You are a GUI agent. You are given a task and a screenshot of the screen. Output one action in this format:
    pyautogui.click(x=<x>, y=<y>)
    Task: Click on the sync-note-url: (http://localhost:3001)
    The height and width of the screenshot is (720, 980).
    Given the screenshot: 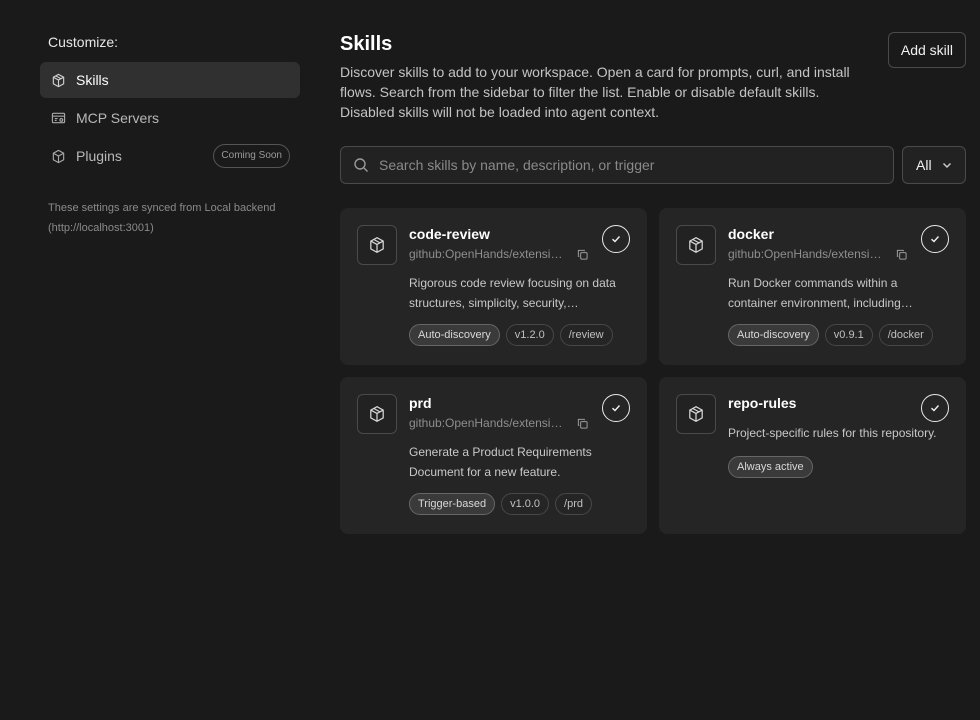 What is the action you would take?
    pyautogui.click(x=101, y=228)
    